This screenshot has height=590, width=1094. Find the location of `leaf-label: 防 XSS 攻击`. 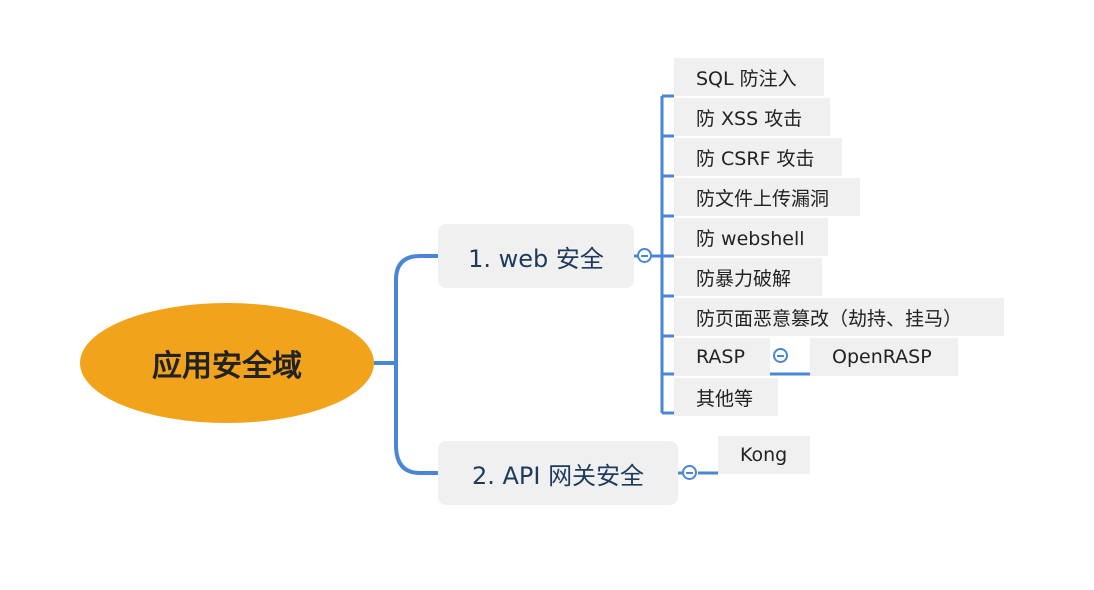

leaf-label: 防 XSS 攻击 is located at coordinates (749, 118).